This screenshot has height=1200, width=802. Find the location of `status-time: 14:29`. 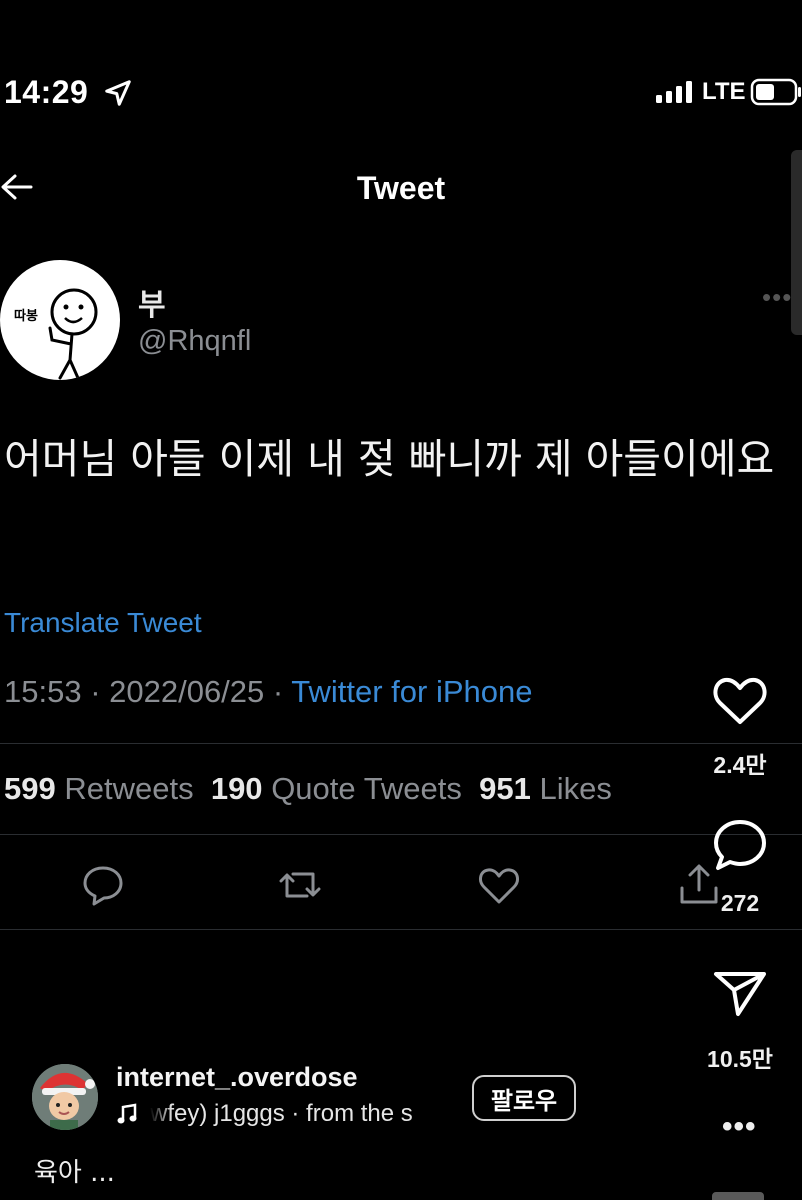

status-time: 14:29 is located at coordinates (46, 92).